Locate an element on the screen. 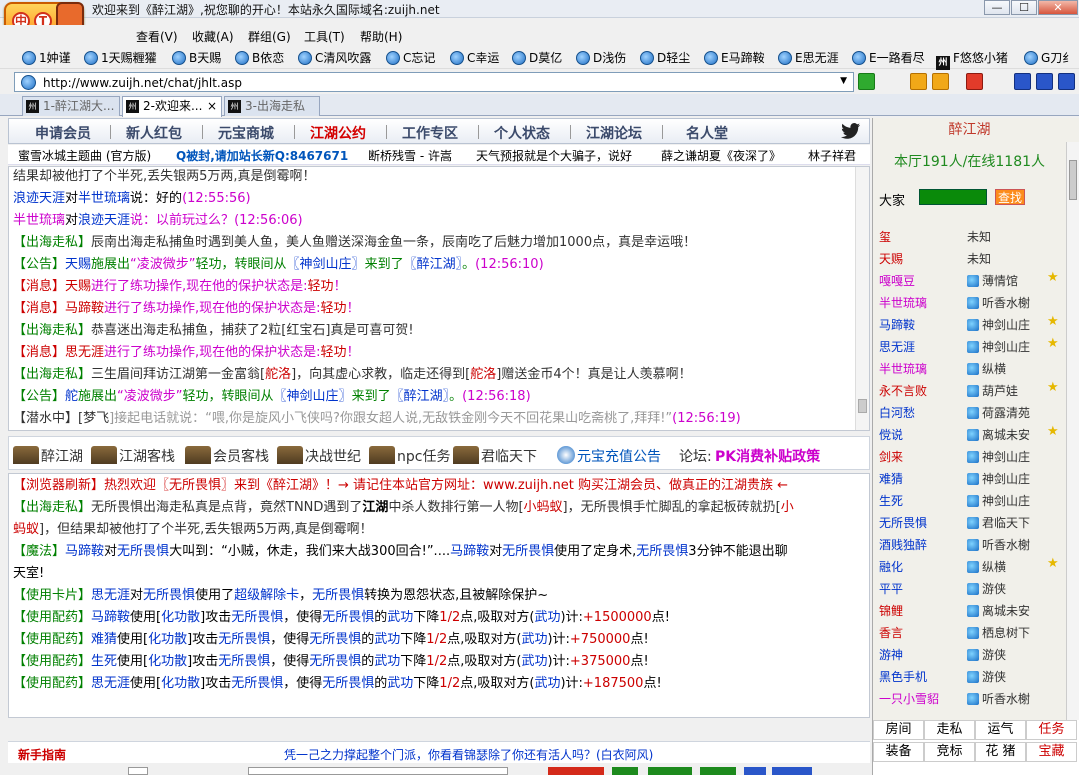 This screenshot has height=775, width=1079. ticker-item: 天气预报就是个大骗子，说好 is located at coordinates (554, 155).